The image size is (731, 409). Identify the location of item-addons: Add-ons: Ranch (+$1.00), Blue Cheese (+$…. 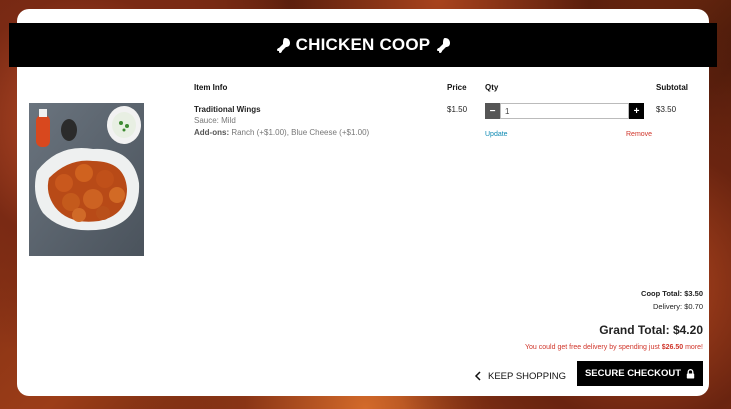
(281, 132).